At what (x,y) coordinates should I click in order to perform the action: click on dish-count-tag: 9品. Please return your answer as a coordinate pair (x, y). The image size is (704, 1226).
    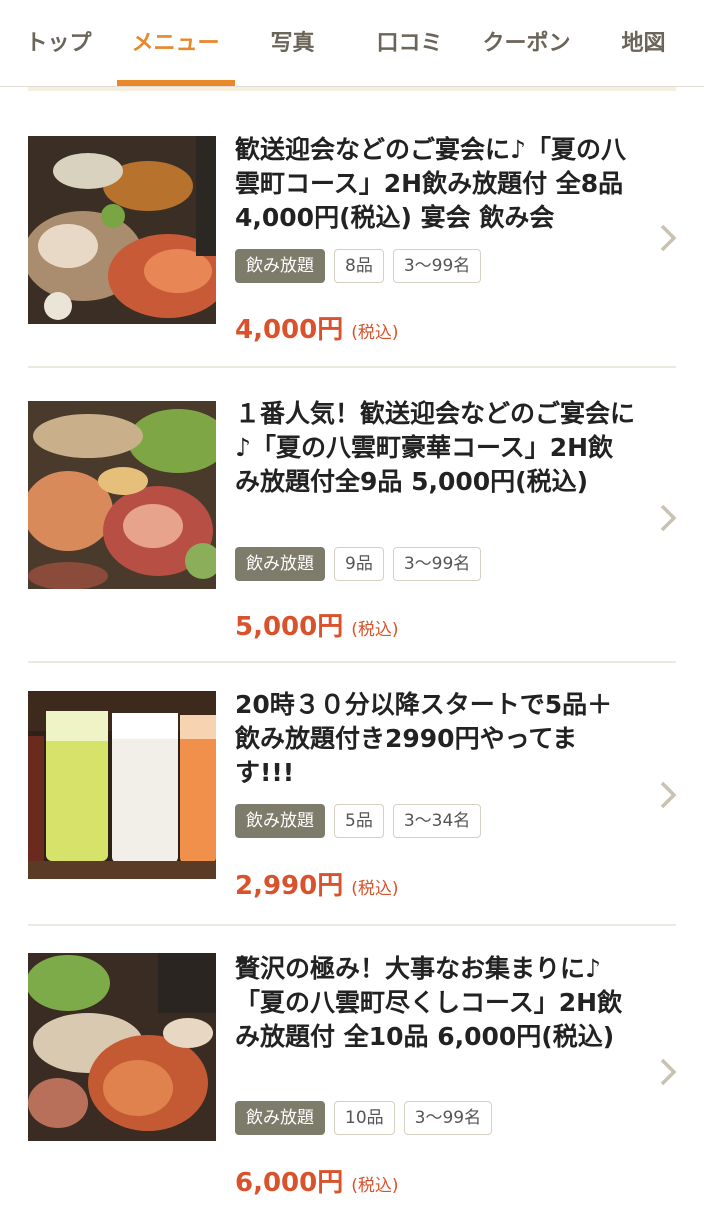
    Looking at the image, I should click on (359, 564).